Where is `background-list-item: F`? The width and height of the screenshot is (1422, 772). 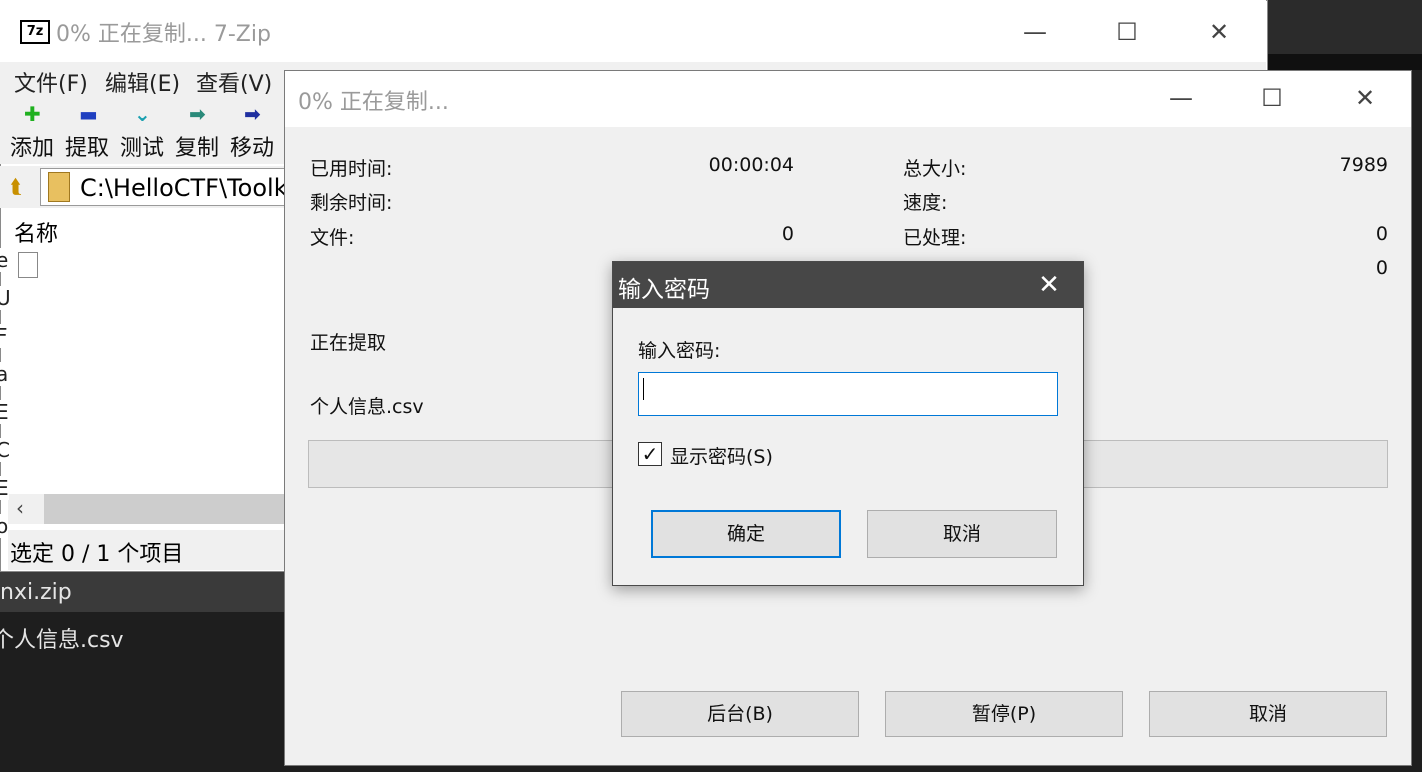
background-list-item: F is located at coordinates (4, 336).